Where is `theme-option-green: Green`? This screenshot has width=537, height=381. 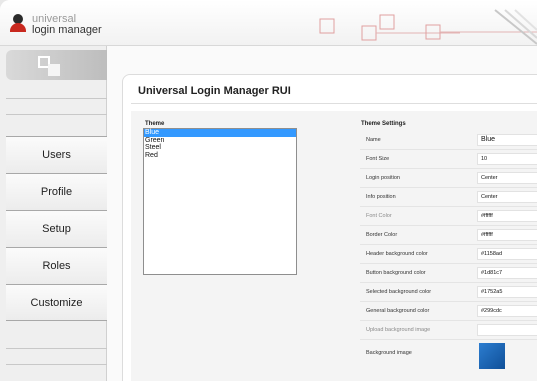
theme-option-green: Green is located at coordinates (220, 141).